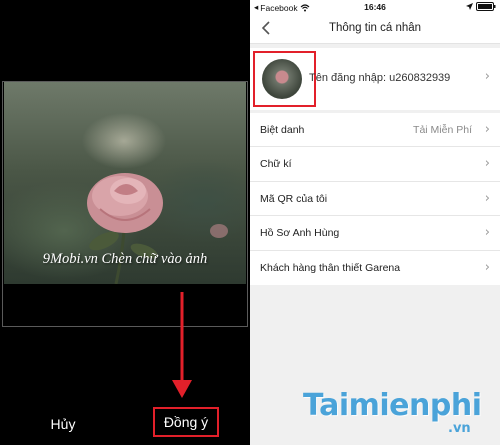  Describe the element at coordinates (392, 405) in the screenshot. I see `brand-watermark: Taimienphi` at that location.